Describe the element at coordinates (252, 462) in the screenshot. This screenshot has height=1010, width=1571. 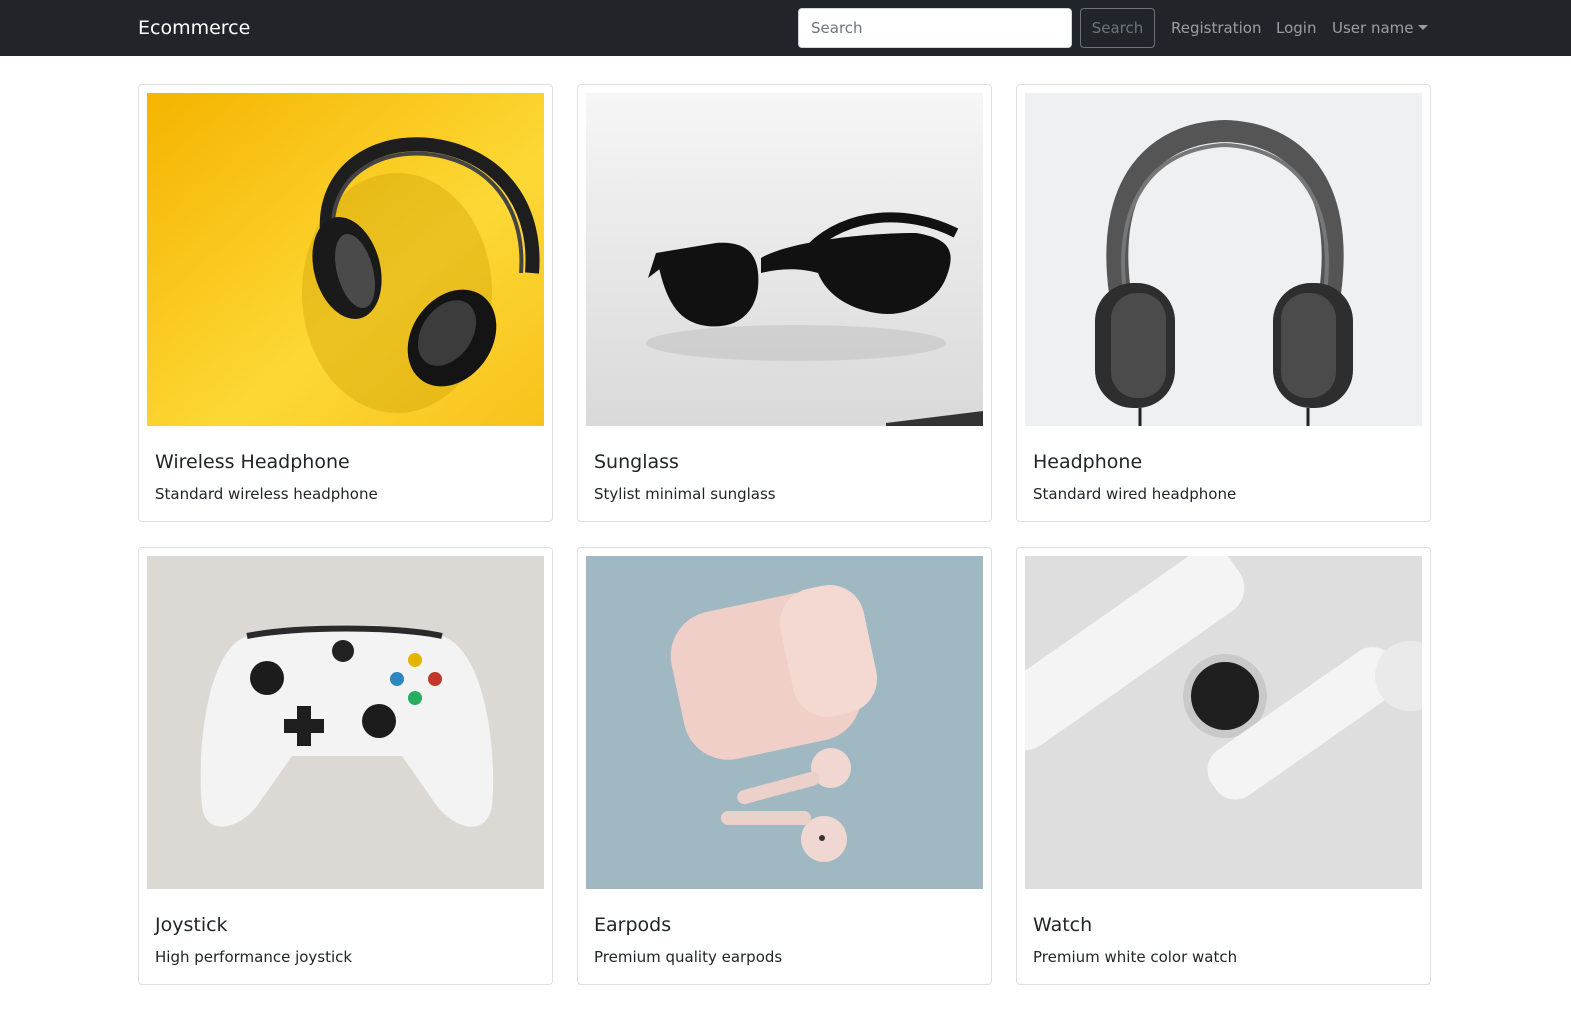
I see `product-title: Wireless Headphone` at that location.